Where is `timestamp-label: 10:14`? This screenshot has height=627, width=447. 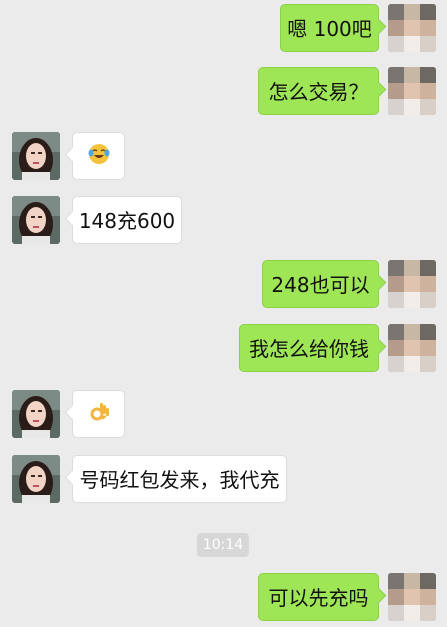
timestamp-label: 10:14 is located at coordinates (223, 545).